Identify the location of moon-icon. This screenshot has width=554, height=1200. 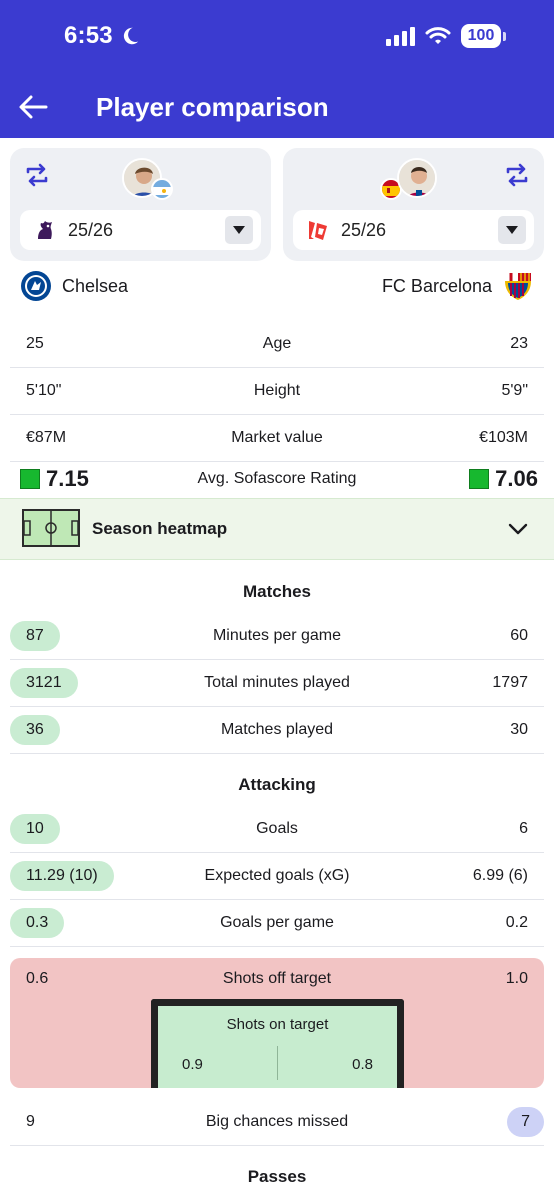
(131, 36).